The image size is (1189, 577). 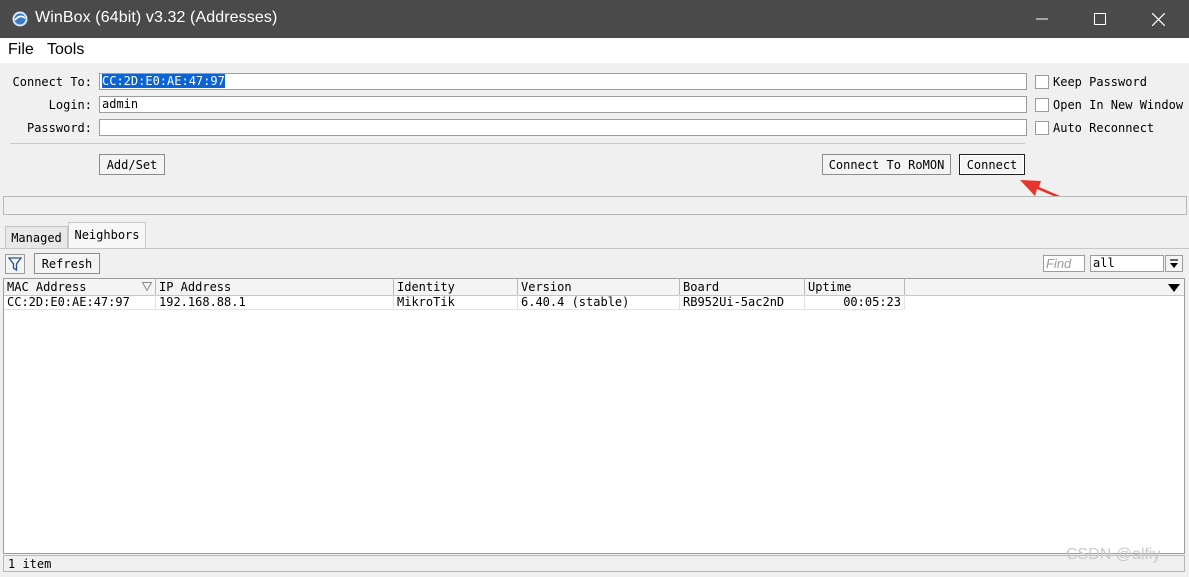 What do you see at coordinates (147, 286) in the screenshot?
I see `sort-descending-icon` at bounding box center [147, 286].